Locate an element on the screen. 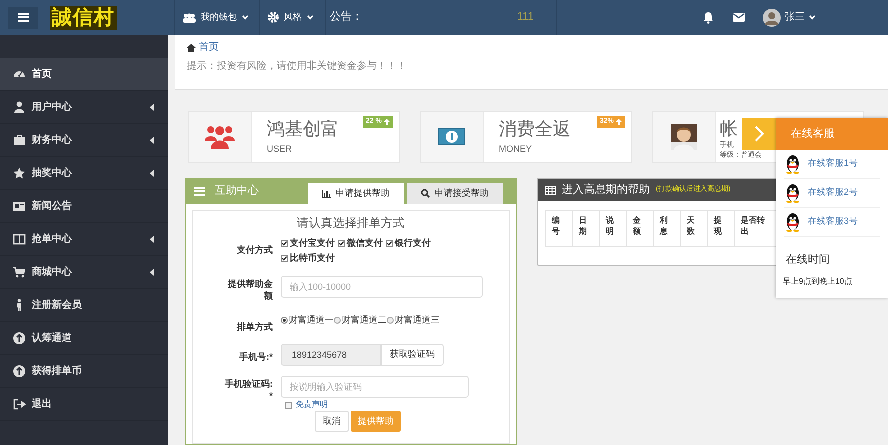 This screenshot has height=445, width=888. bar-chart-icon is located at coordinates (326, 194).